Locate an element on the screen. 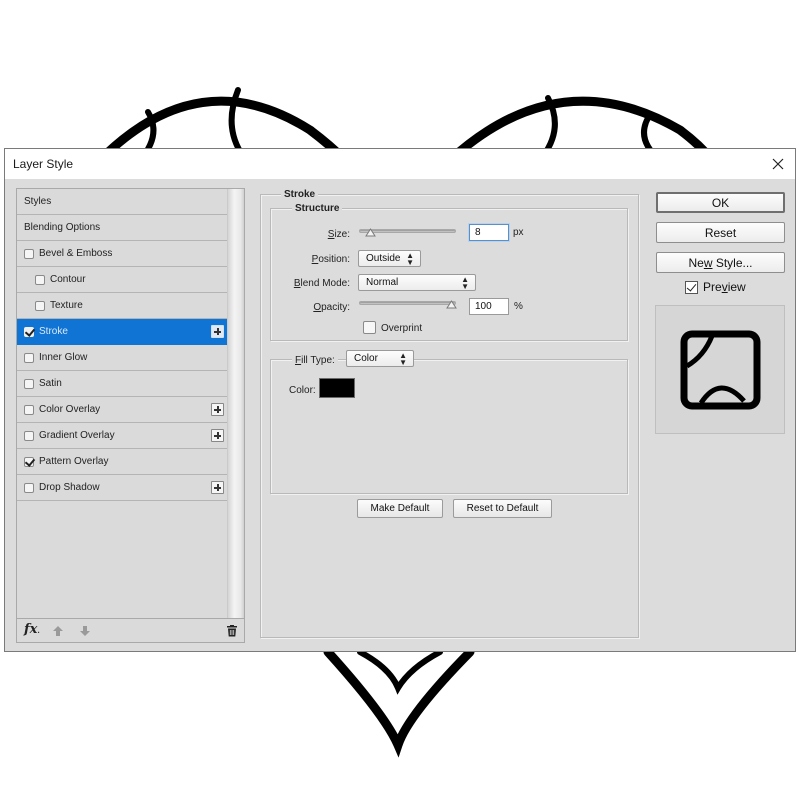  position-select: Outside ▲ ▼ is located at coordinates (389, 258).